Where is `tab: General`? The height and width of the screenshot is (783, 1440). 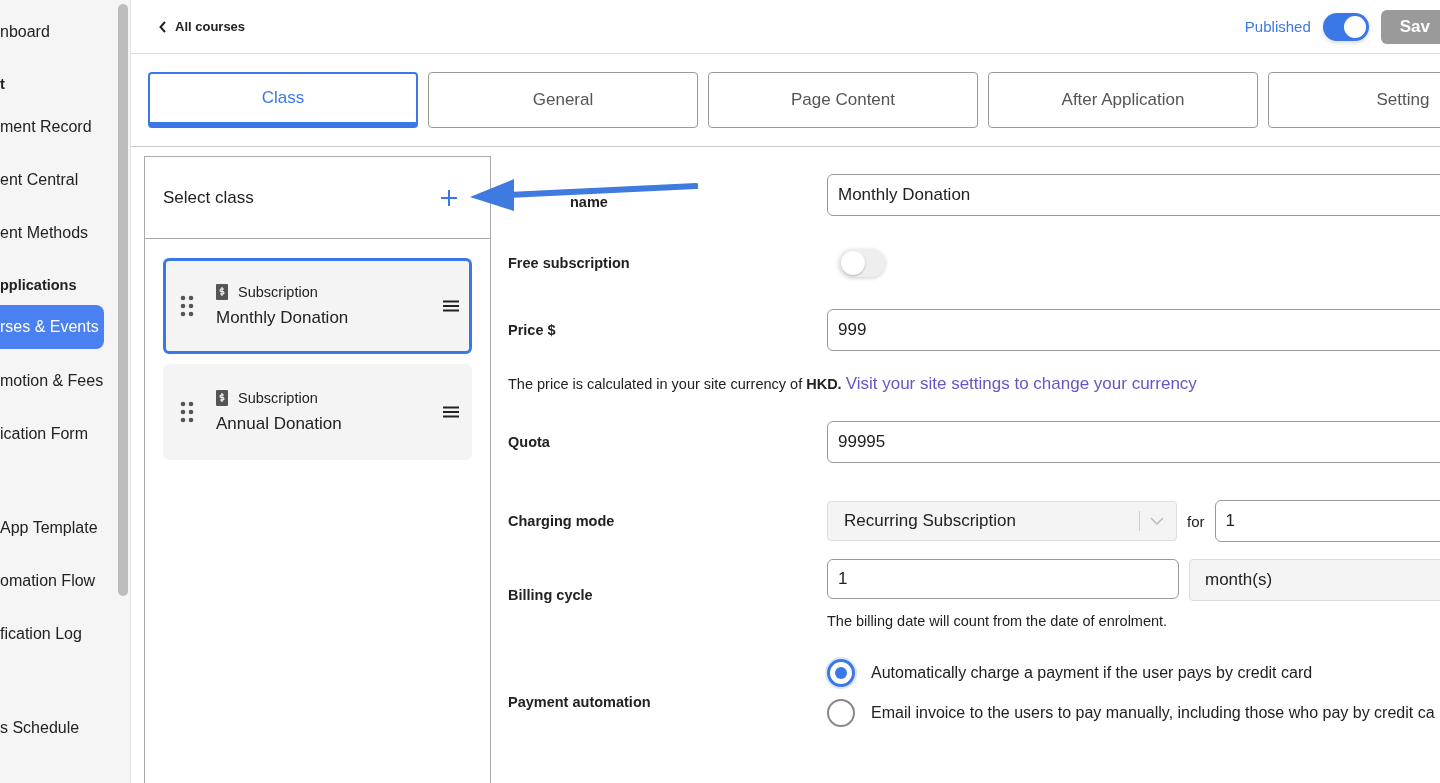 tab: General is located at coordinates (563, 100).